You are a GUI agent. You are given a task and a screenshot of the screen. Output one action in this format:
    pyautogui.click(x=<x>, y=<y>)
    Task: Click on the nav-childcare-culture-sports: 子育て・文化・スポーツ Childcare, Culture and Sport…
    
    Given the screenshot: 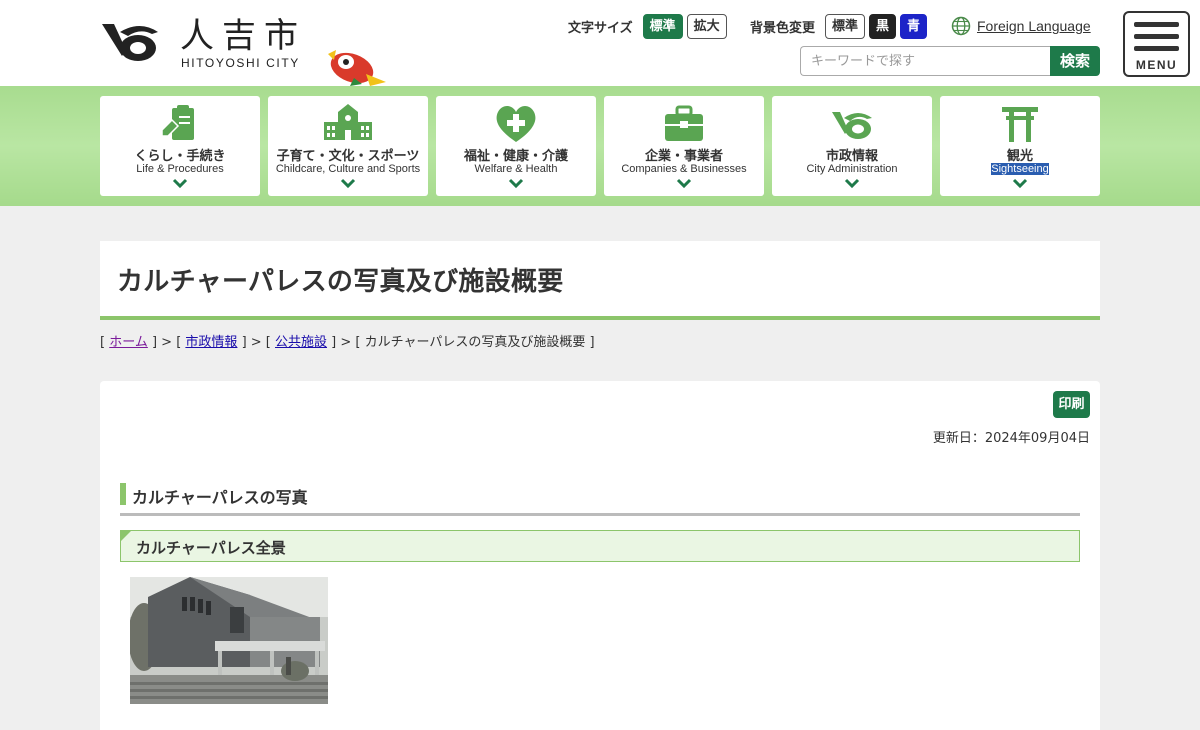 What is the action you would take?
    pyautogui.click(x=348, y=146)
    